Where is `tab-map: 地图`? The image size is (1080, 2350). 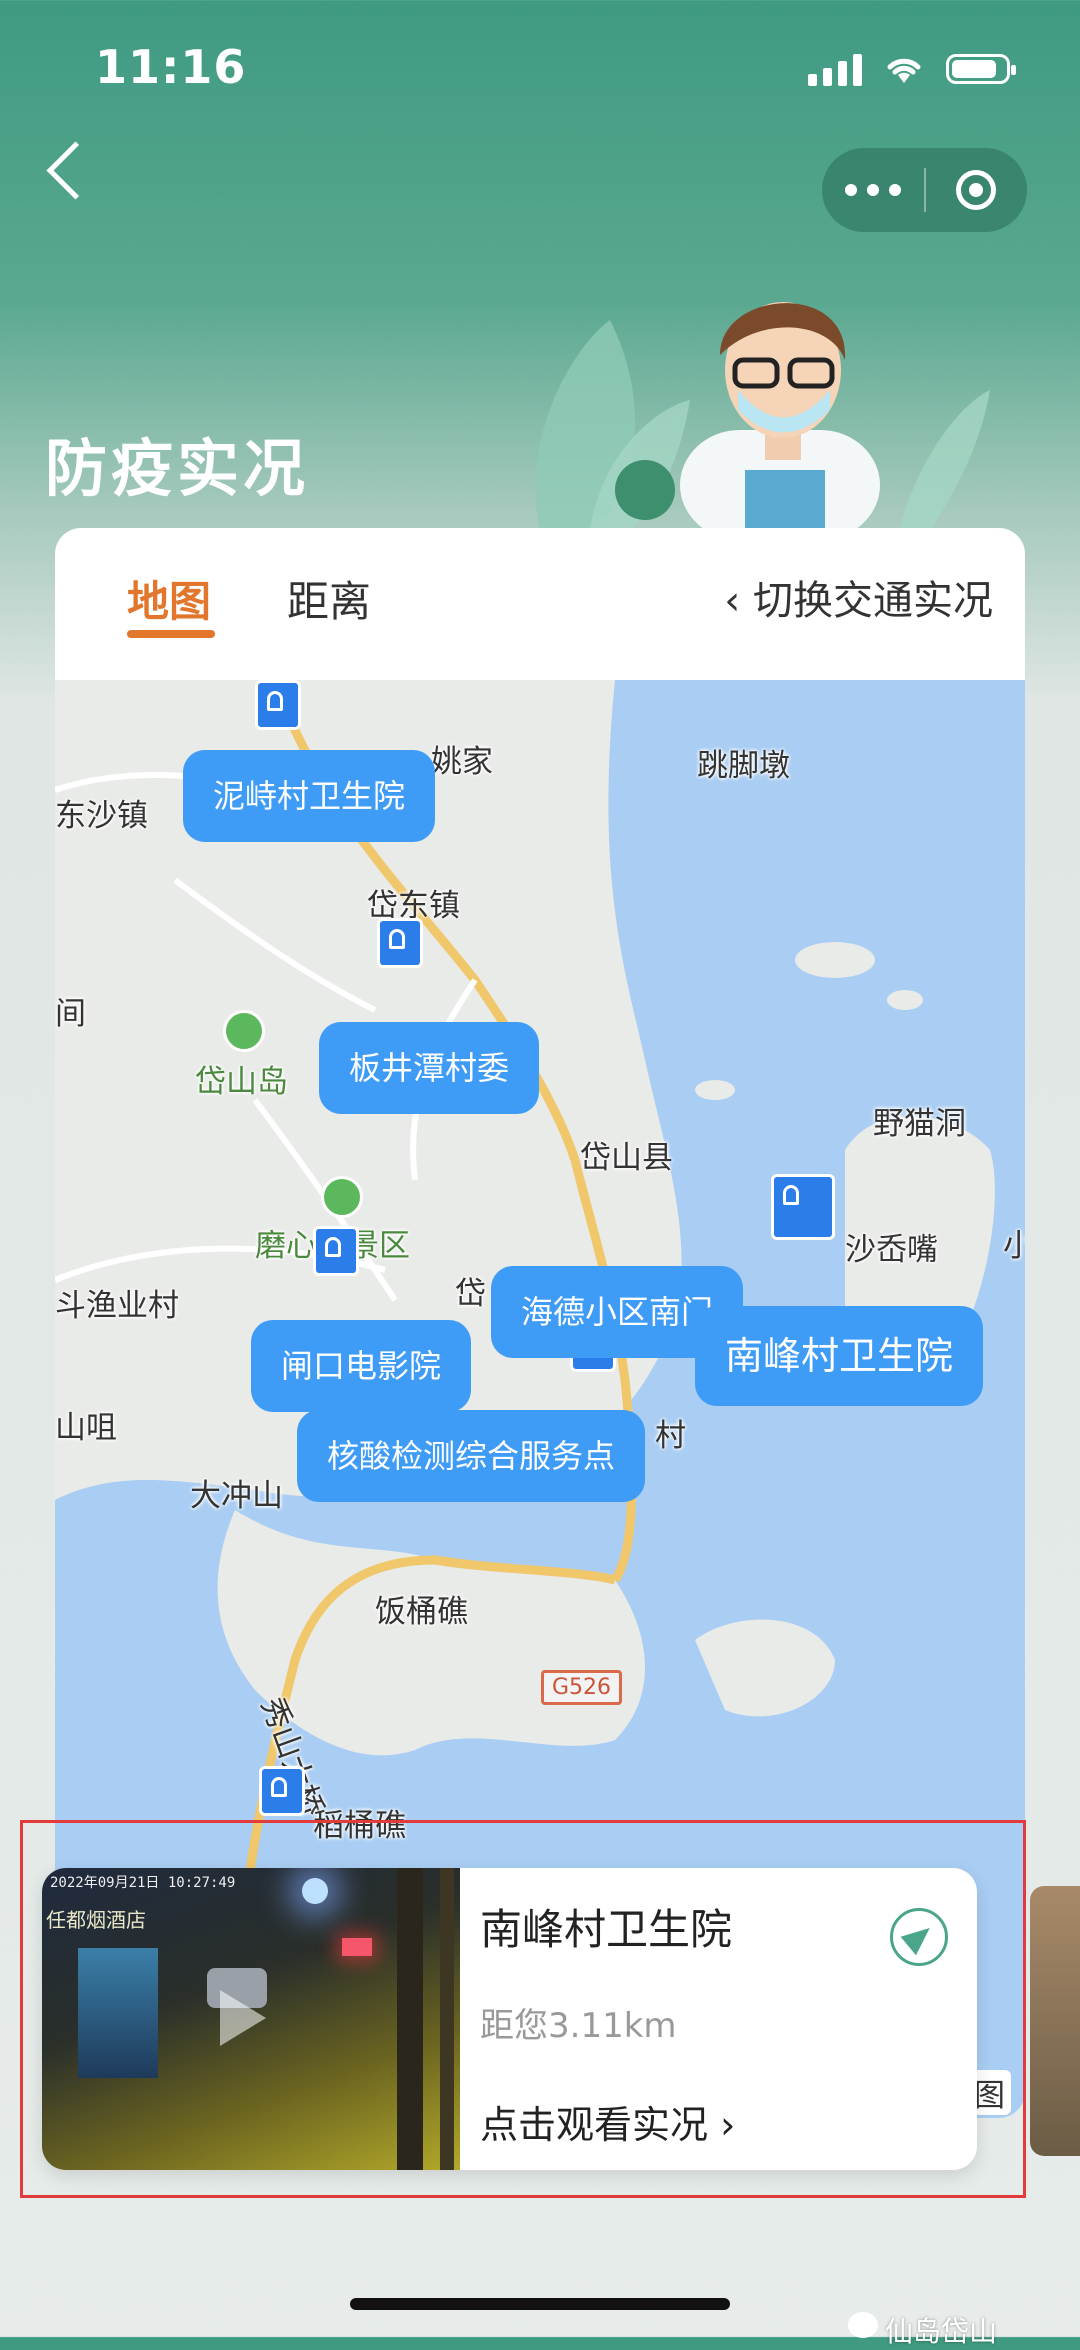
tab-map: 地图 is located at coordinates (169, 598).